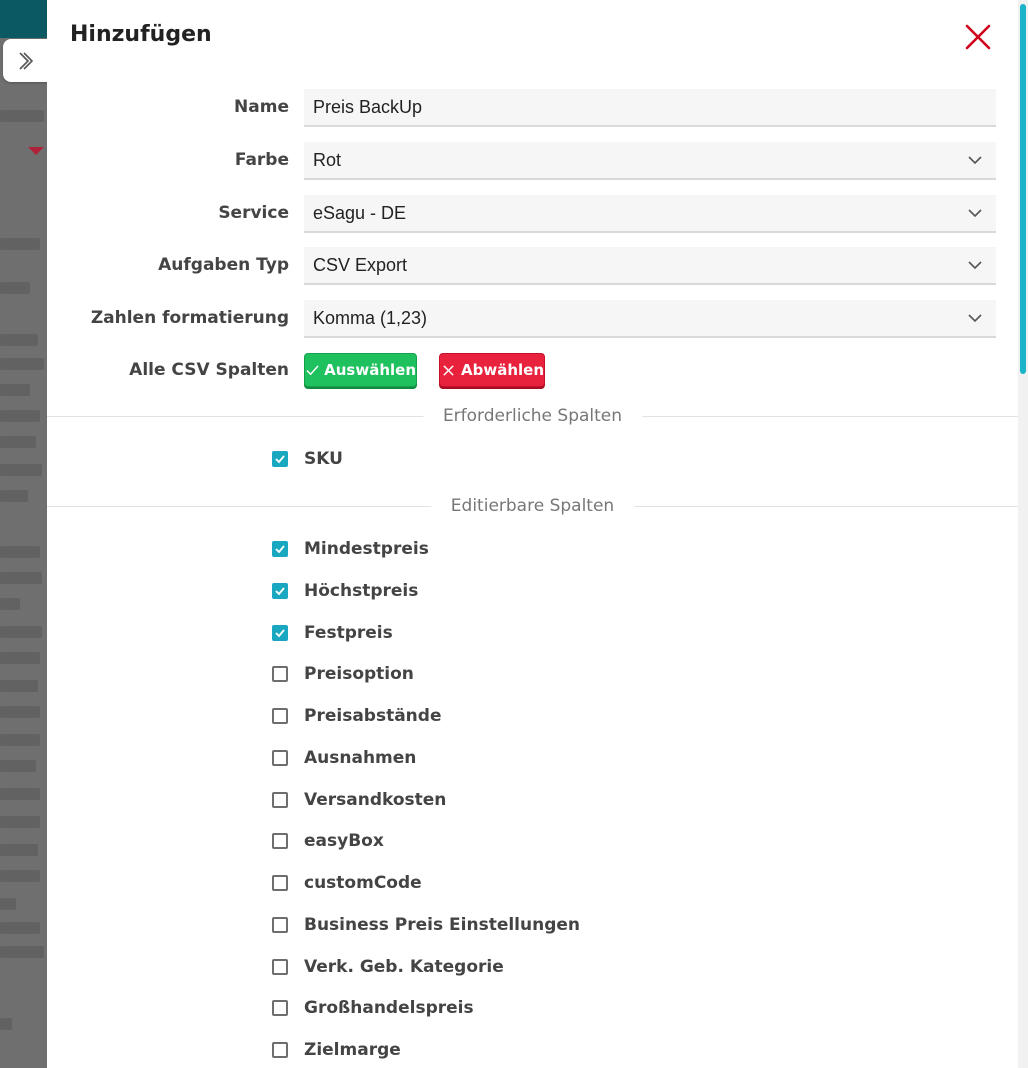 The height and width of the screenshot is (1068, 1028). I want to click on checkbox-label: Preisoption, so click(359, 674).